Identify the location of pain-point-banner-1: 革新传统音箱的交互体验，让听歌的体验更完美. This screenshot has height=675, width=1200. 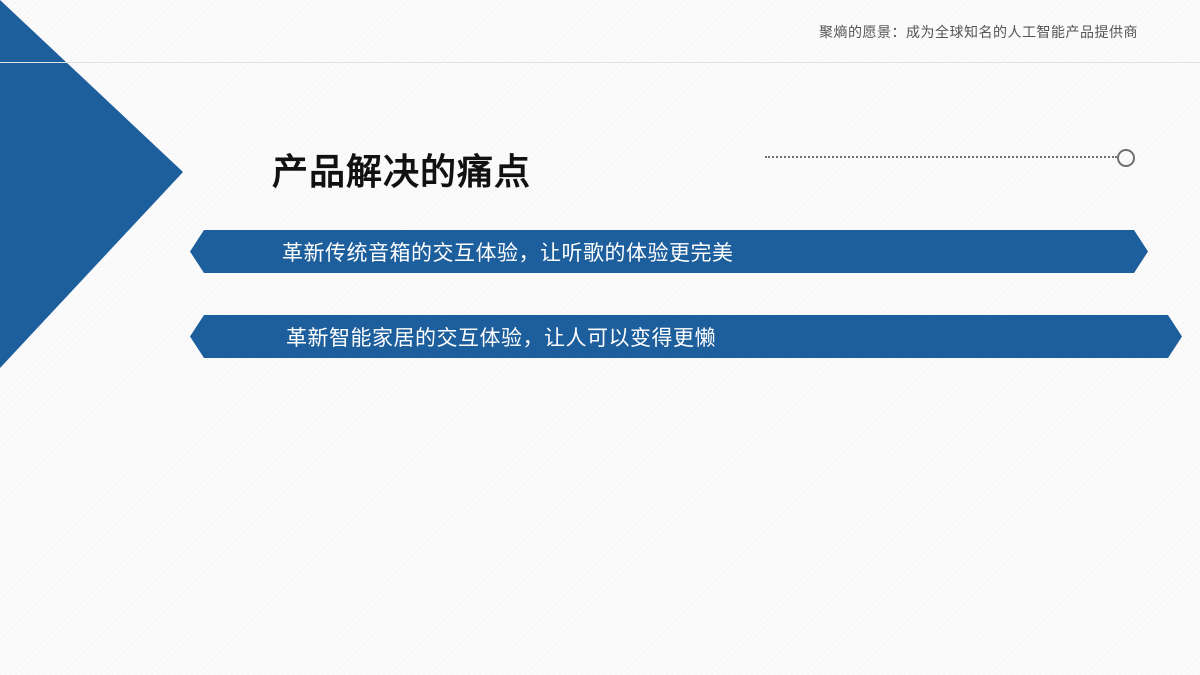
(669, 251).